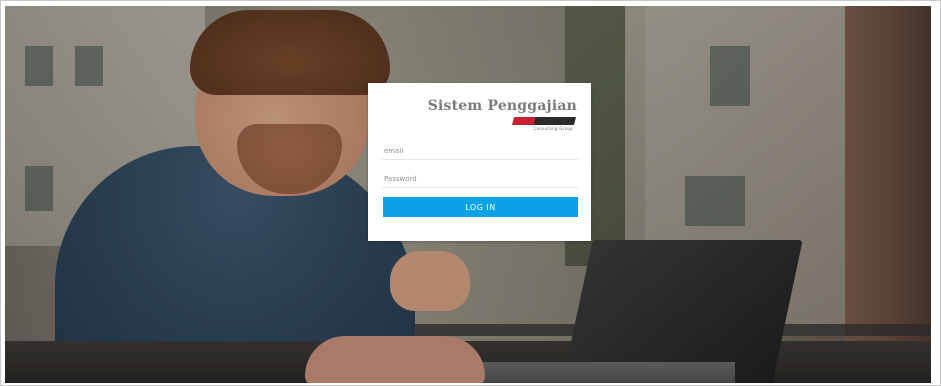  What do you see at coordinates (480, 207) in the screenshot?
I see `login-button: LOG IN` at bounding box center [480, 207].